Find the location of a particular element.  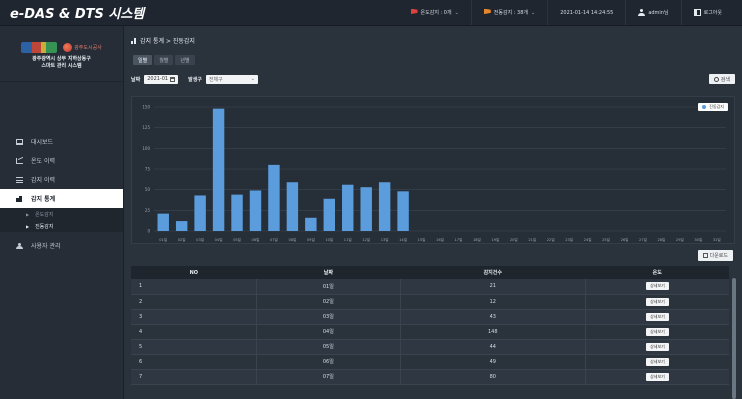

header-date: 날짜 is located at coordinates (328, 272).